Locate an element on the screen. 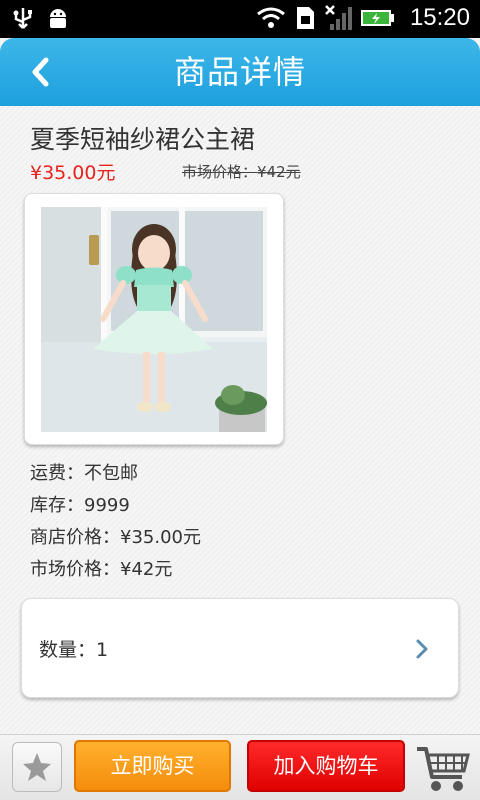 This screenshot has width=480, height=800. status-bar: 15:20 is located at coordinates (240, 19).